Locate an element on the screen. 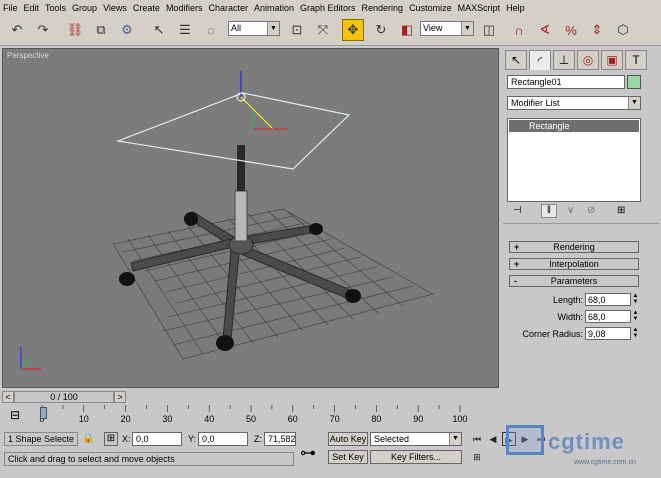  set-key-mode-icon: ⊶ is located at coordinates (308, 453).